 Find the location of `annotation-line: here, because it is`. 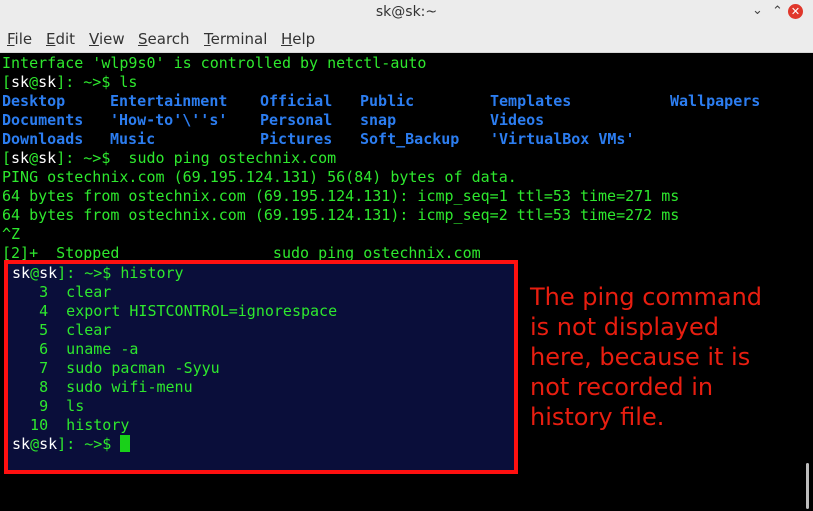

annotation-line: here, because it is is located at coordinates (640, 357).